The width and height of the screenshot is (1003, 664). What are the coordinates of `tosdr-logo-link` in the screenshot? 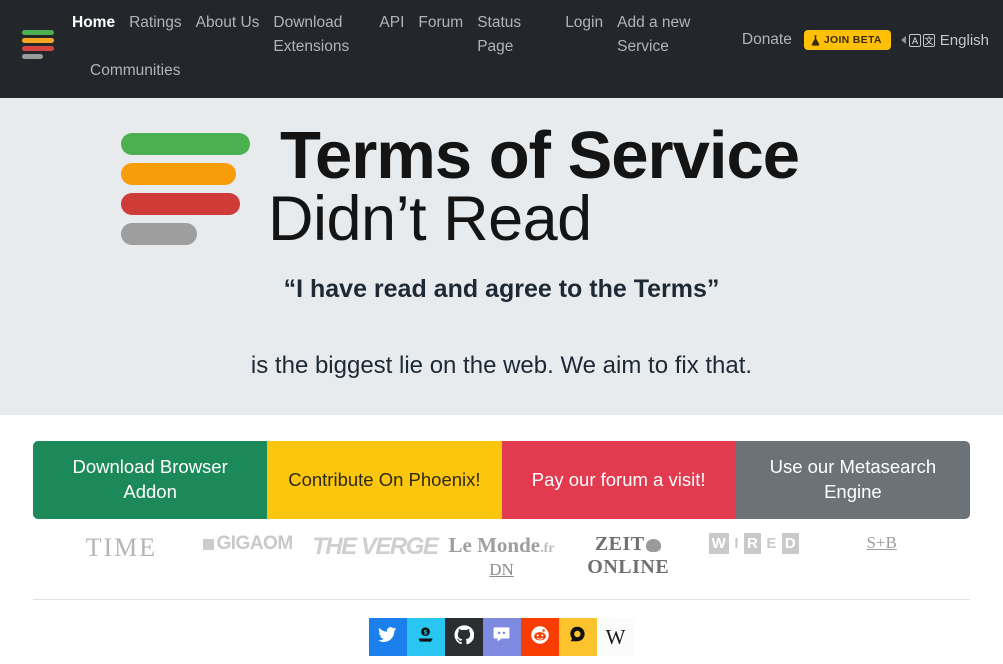 It's located at (38, 46).